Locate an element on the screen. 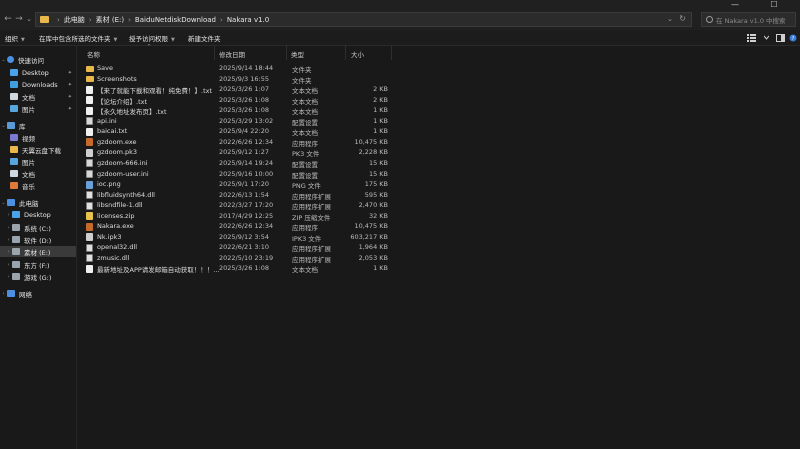 The width and height of the screenshot is (800, 449). help-icon: ? is located at coordinates (793, 38).